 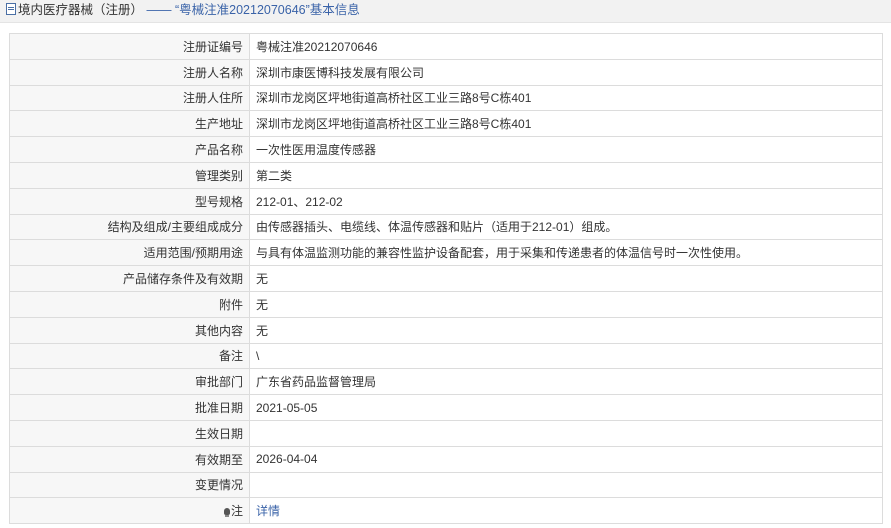 What do you see at coordinates (566, 72) in the screenshot?
I see `row-value: 深圳市康医博科技发展有限公司` at bounding box center [566, 72].